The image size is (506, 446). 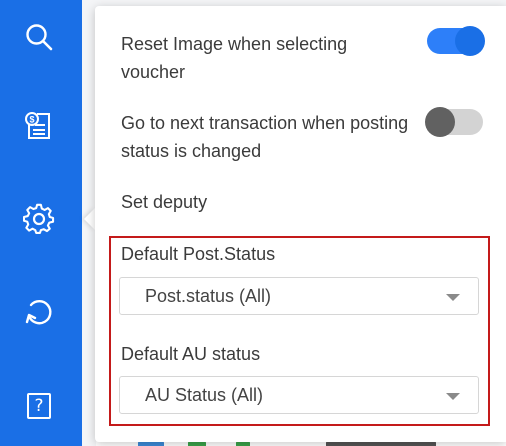 I want to click on help-glyph: ?, so click(x=39, y=406).